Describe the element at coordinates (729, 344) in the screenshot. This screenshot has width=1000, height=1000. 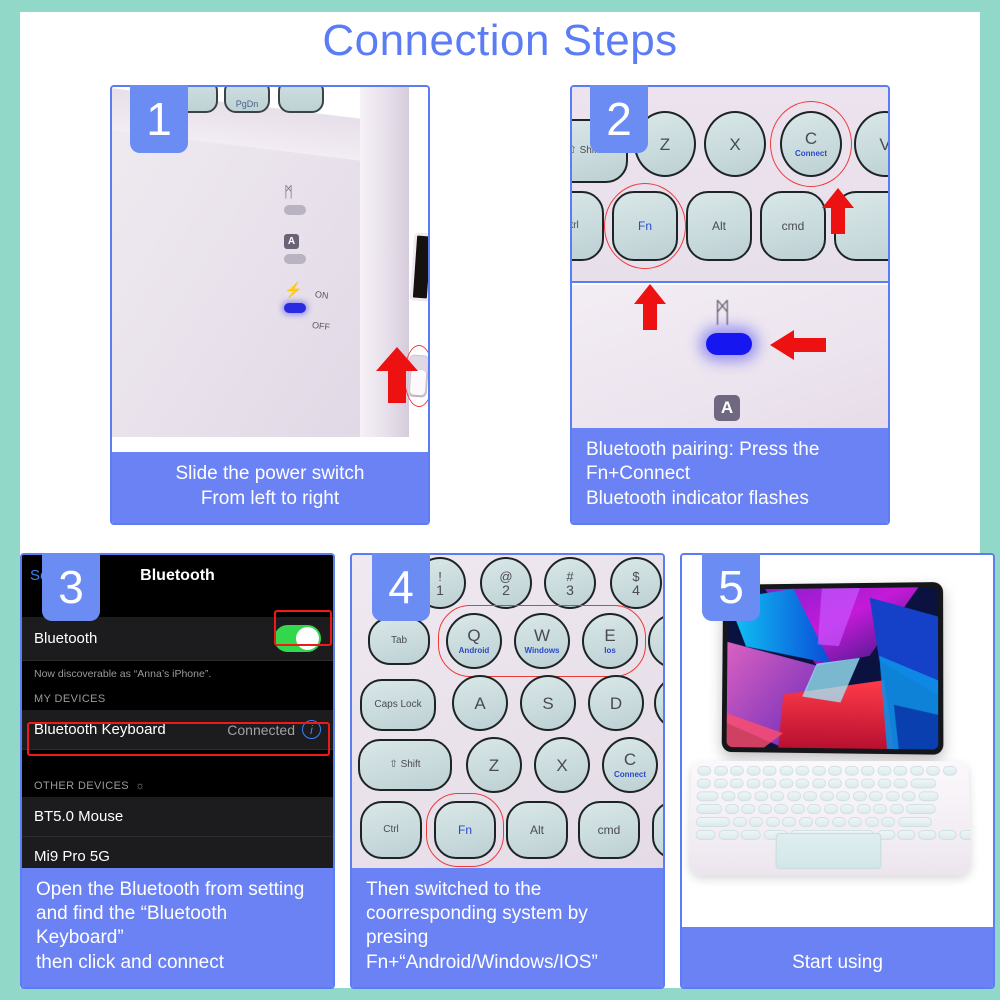
I see `bluetooth-led-flashing` at that location.